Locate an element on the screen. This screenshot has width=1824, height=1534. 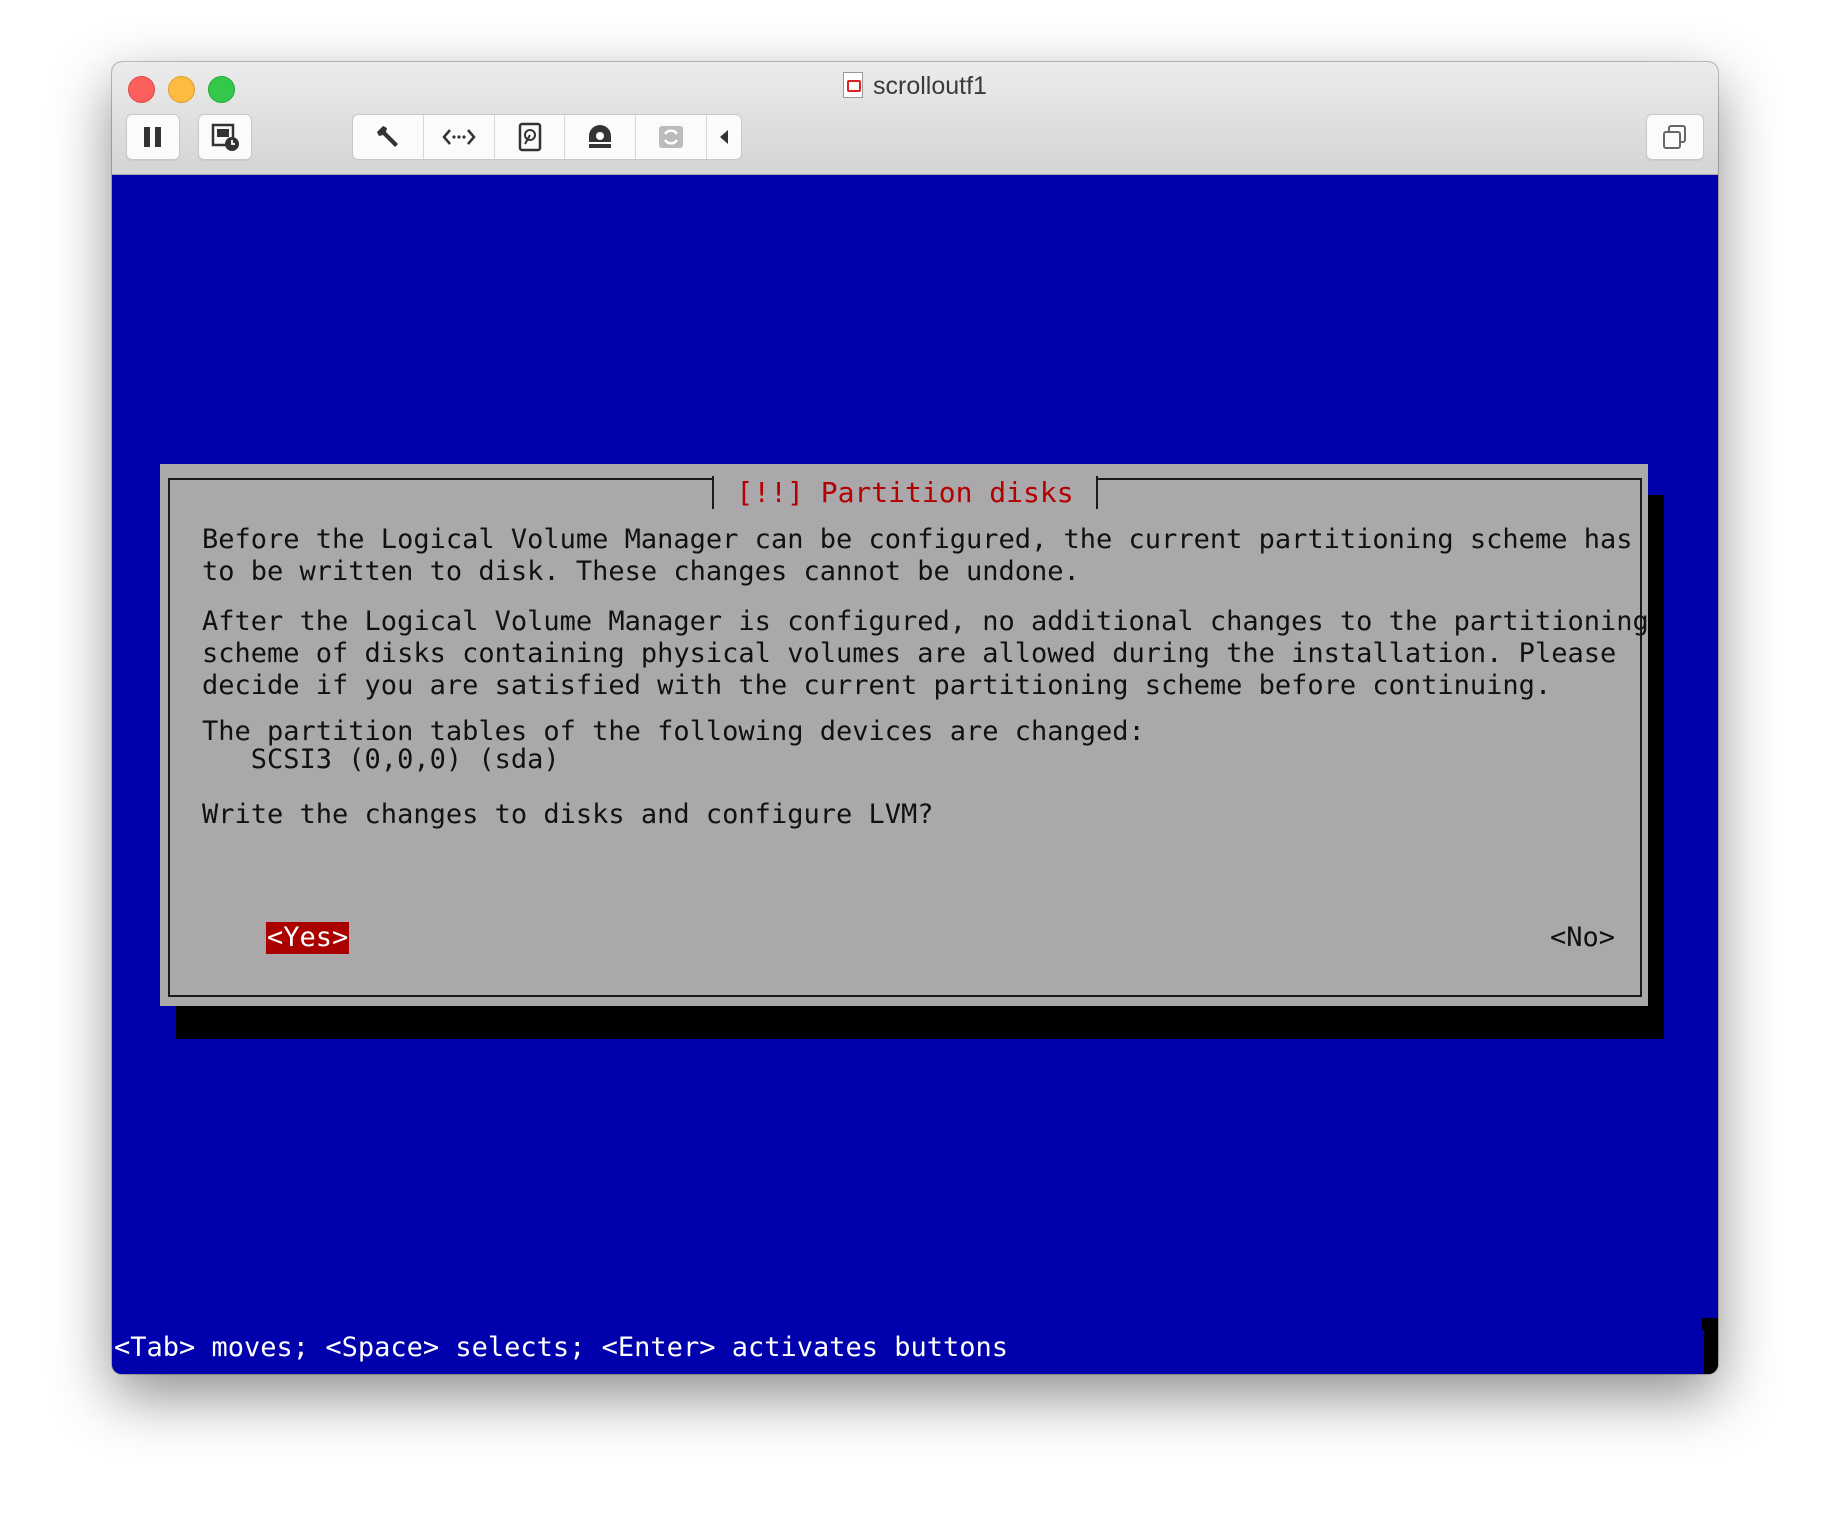
hard-disk-button is located at coordinates (530, 137).